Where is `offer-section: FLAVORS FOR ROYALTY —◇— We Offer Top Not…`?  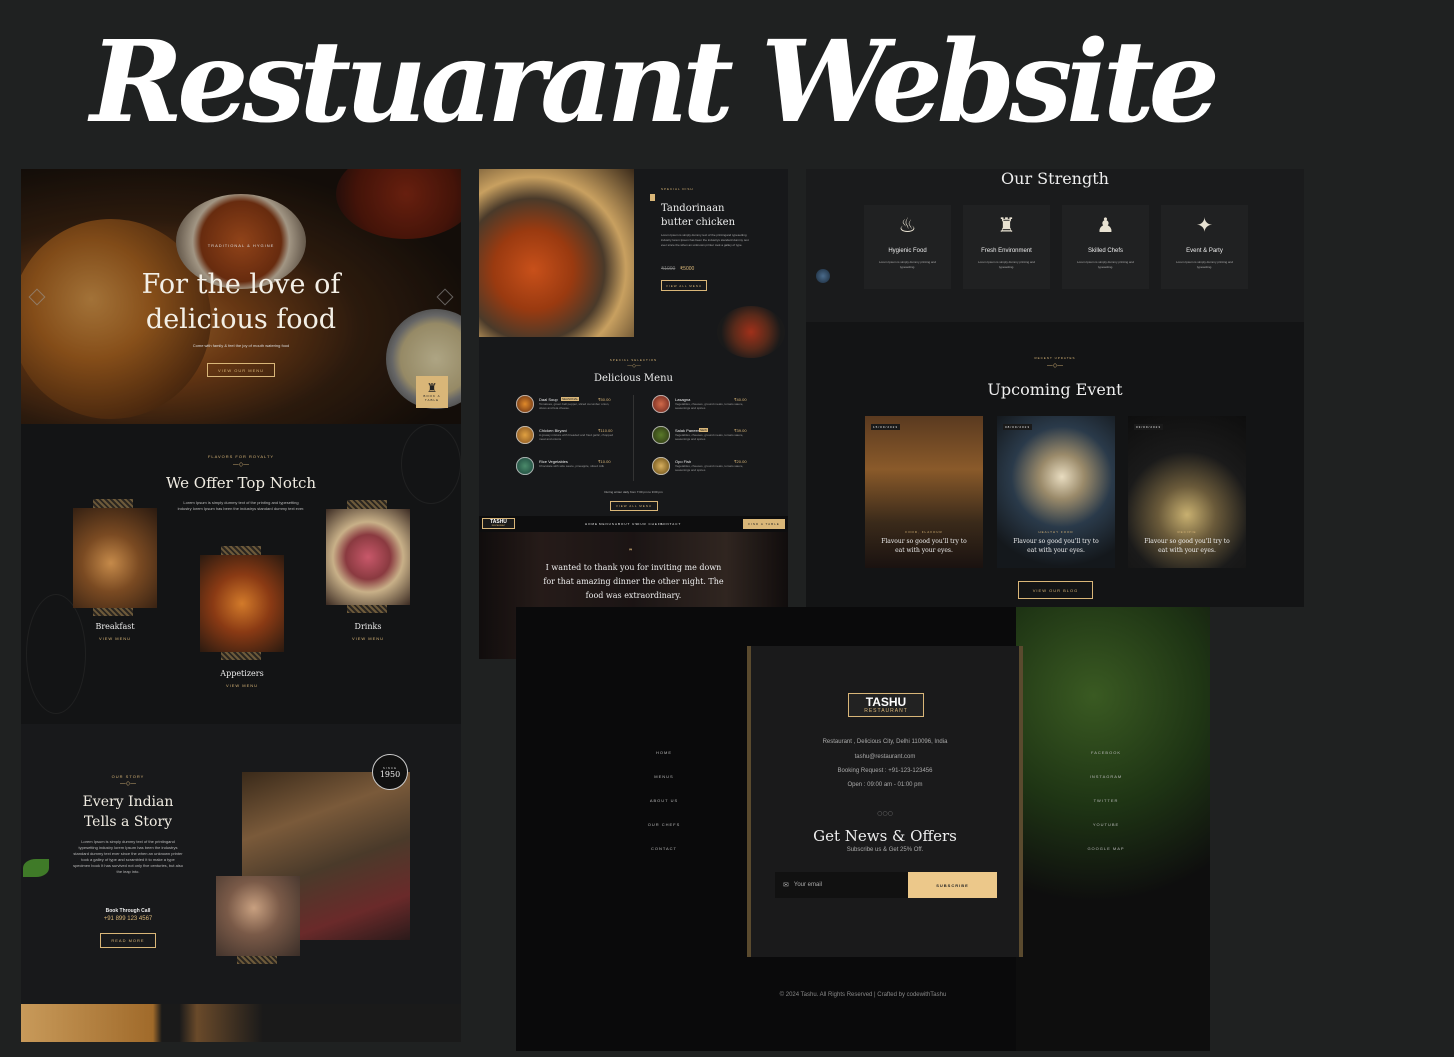 offer-section: FLAVORS FOR ROYALTY —◇— We Offer Top Not… is located at coordinates (241, 574).